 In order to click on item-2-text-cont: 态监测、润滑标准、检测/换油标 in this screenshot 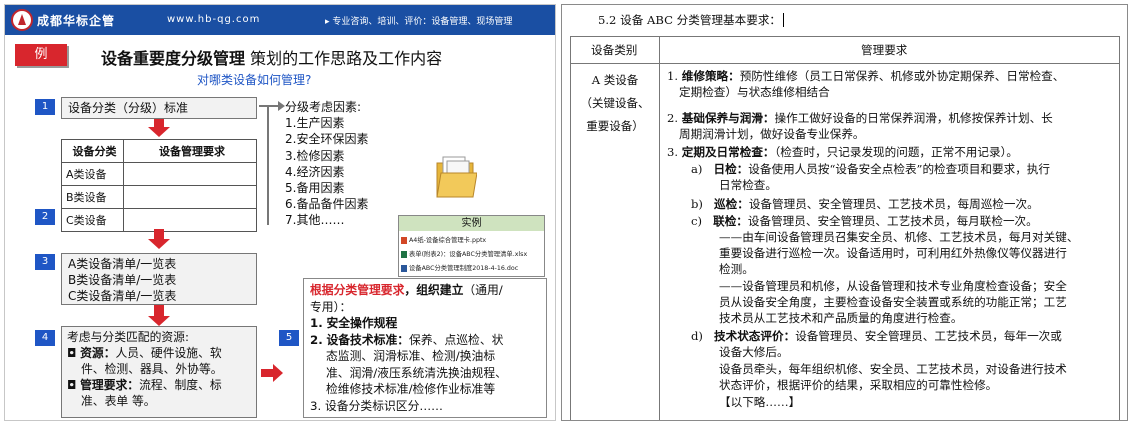, I will do `click(411, 356)`.